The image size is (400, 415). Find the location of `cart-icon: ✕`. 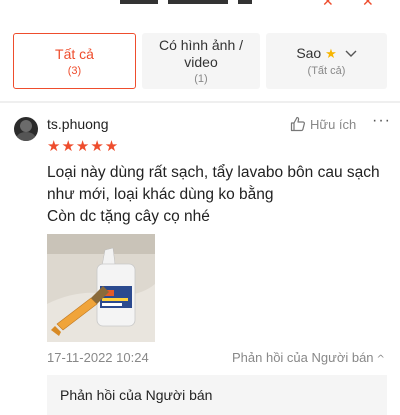

cart-icon: ✕ is located at coordinates (328, 5).